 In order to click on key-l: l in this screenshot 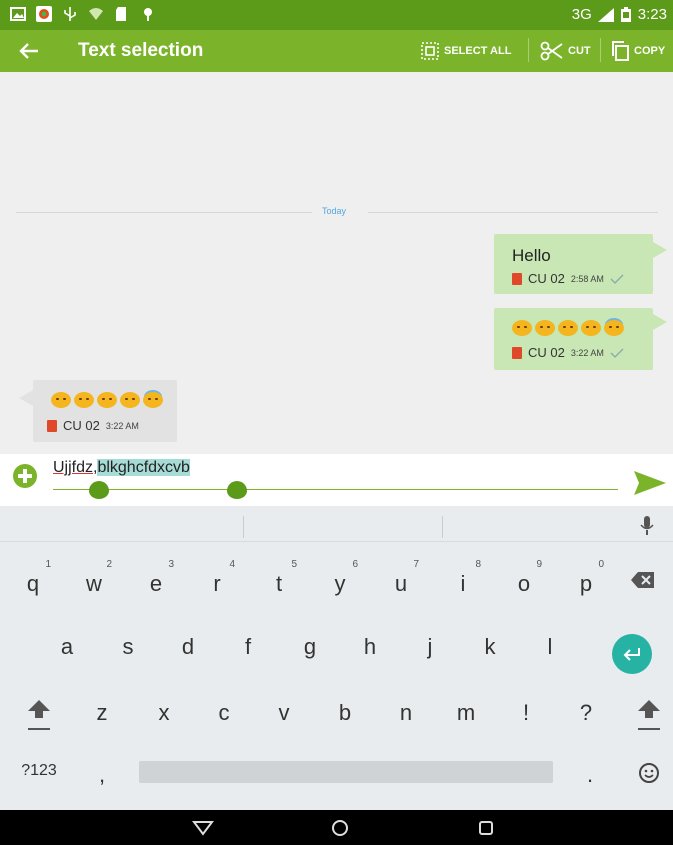, I will do `click(550, 647)`.